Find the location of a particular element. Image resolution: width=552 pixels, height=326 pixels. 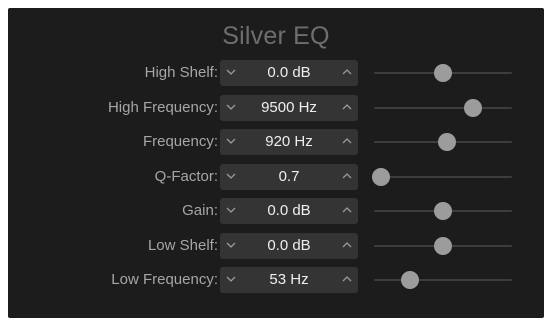

value-stepper: 53 Hz is located at coordinates (289, 280).